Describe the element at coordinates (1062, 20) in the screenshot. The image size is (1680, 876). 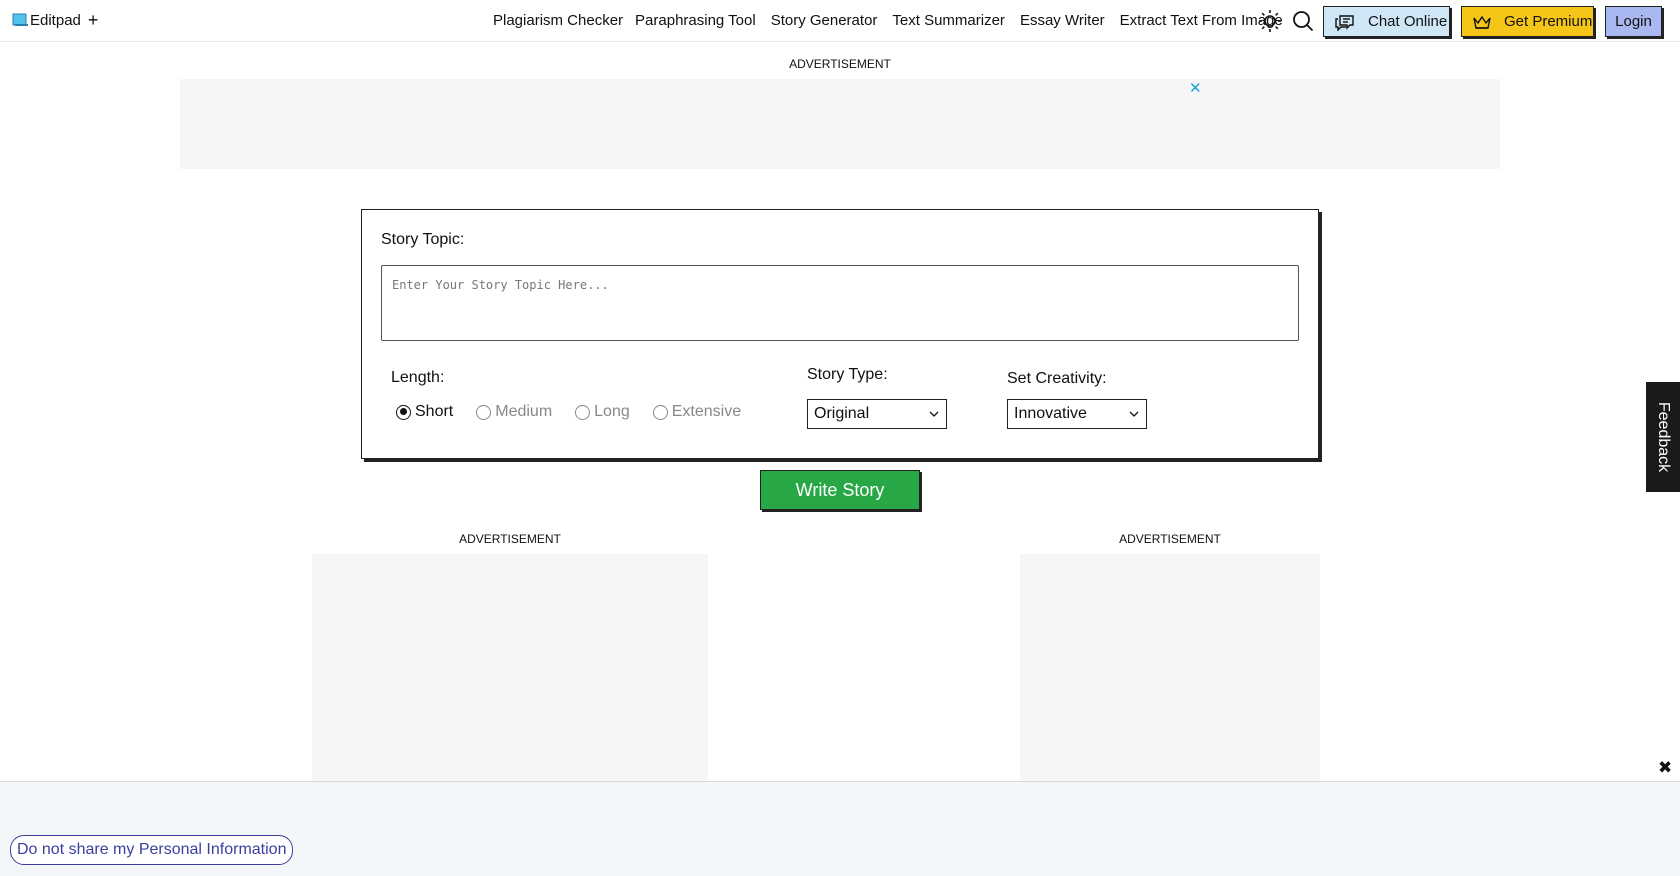
I see `nav-essay-writer: Essay Writer` at that location.